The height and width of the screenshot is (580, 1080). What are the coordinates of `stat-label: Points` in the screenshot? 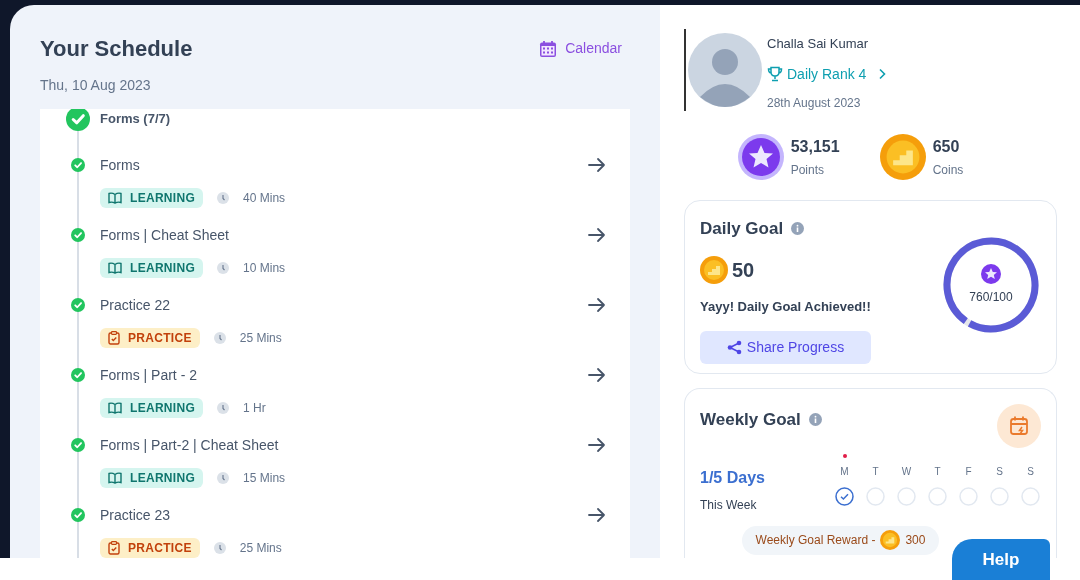 It's located at (808, 170).